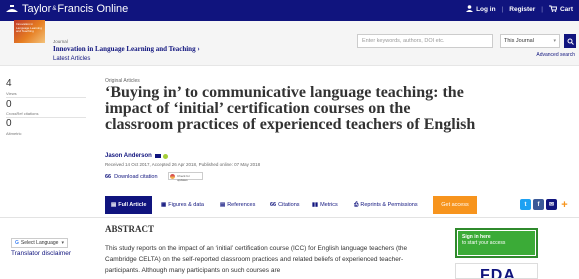  Describe the element at coordinates (389, 205) in the screenshot. I see `tab-label: Reprints & Permissions` at that location.